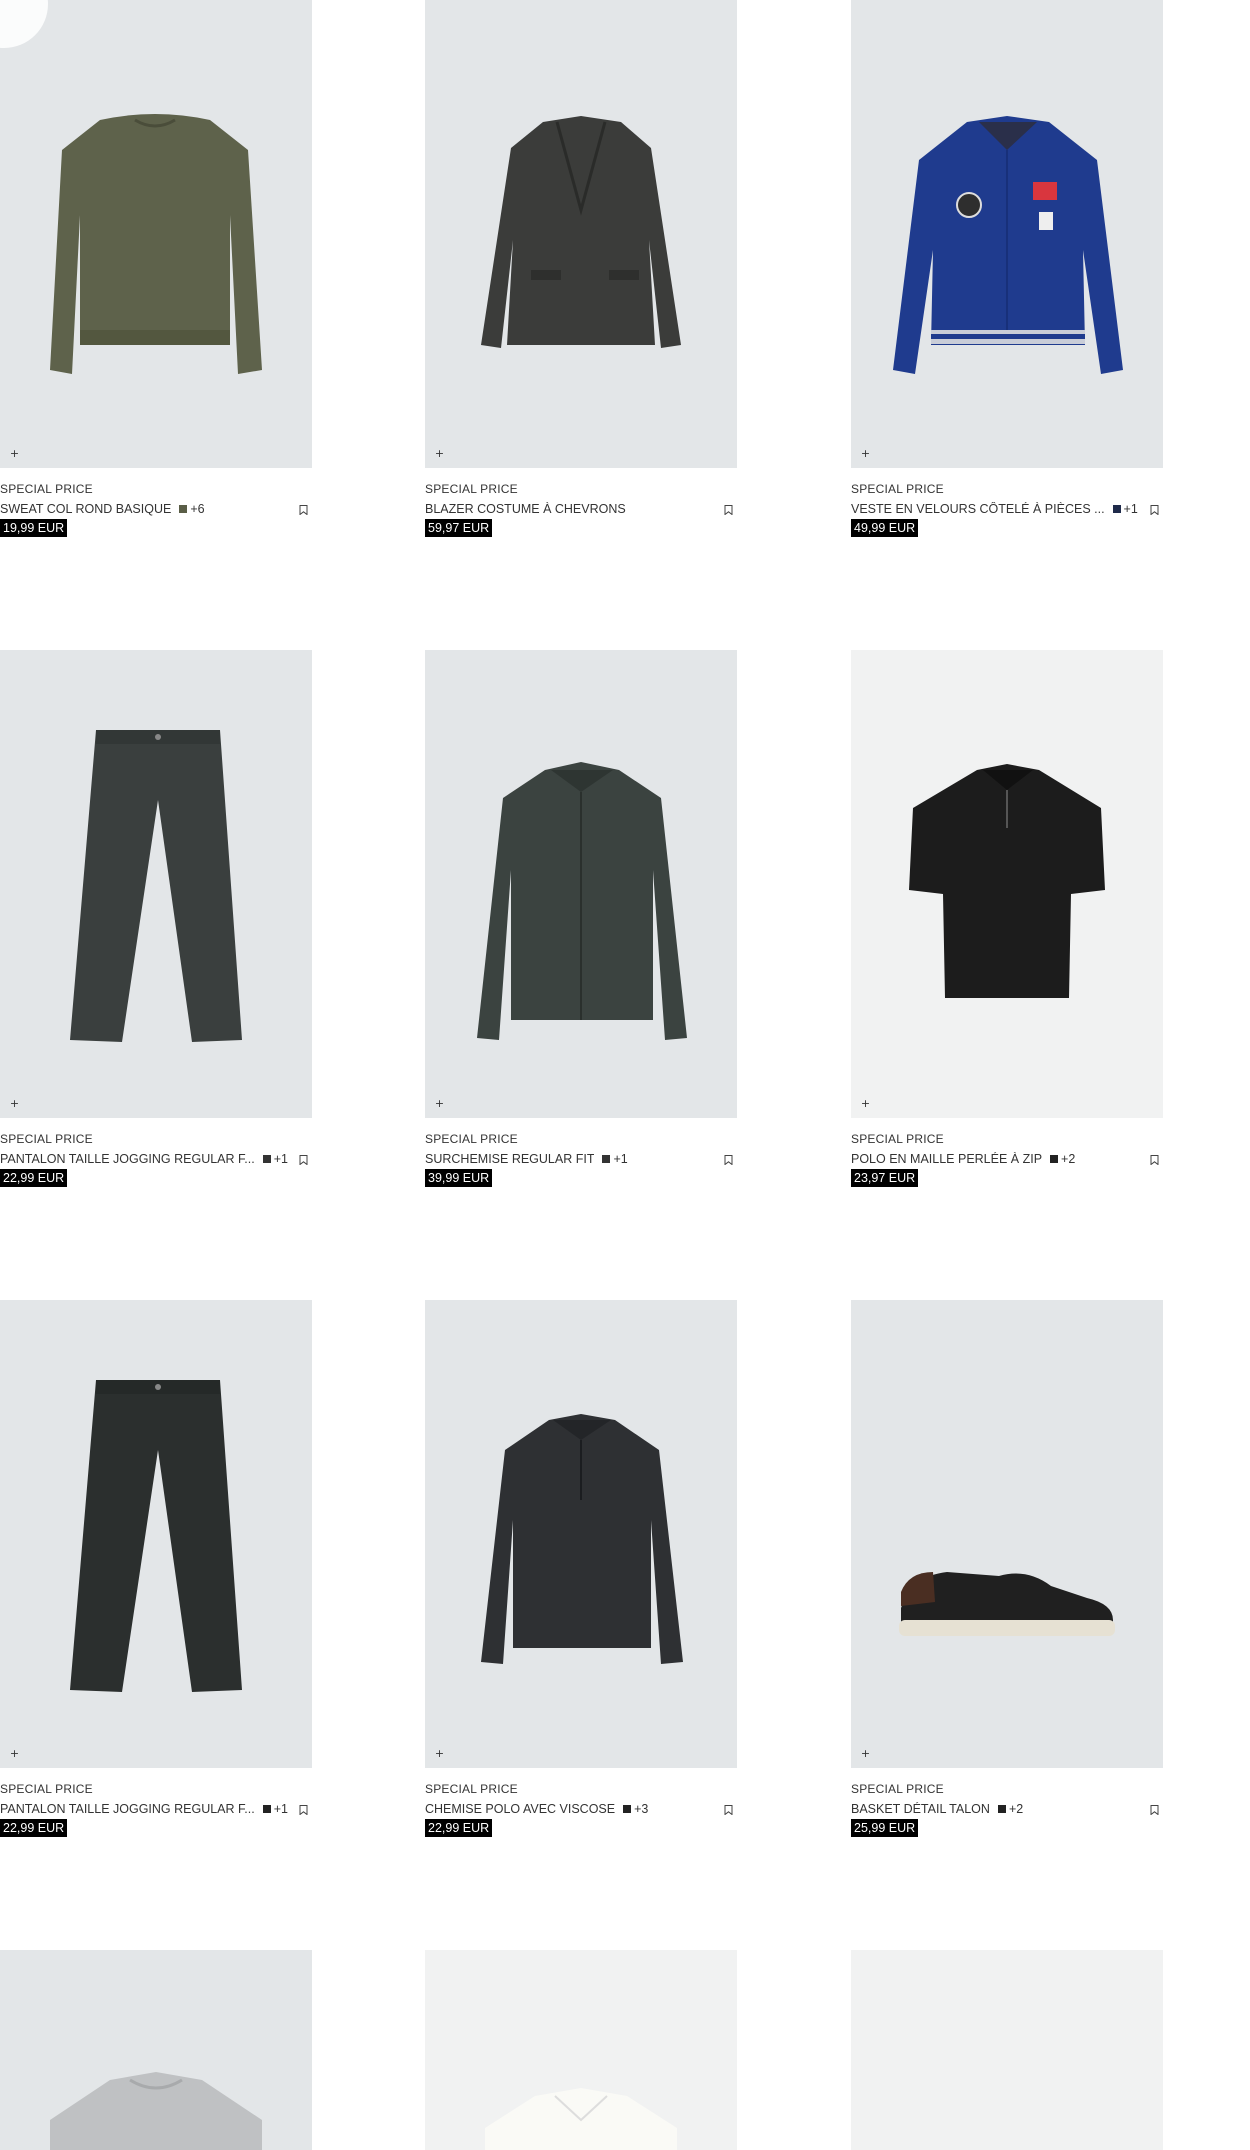 Image resolution: width=1250 pixels, height=2150 pixels. Describe the element at coordinates (520, 1809) in the screenshot. I see `product-name: CHEMISE POLO AVEC VISCOSE` at that location.